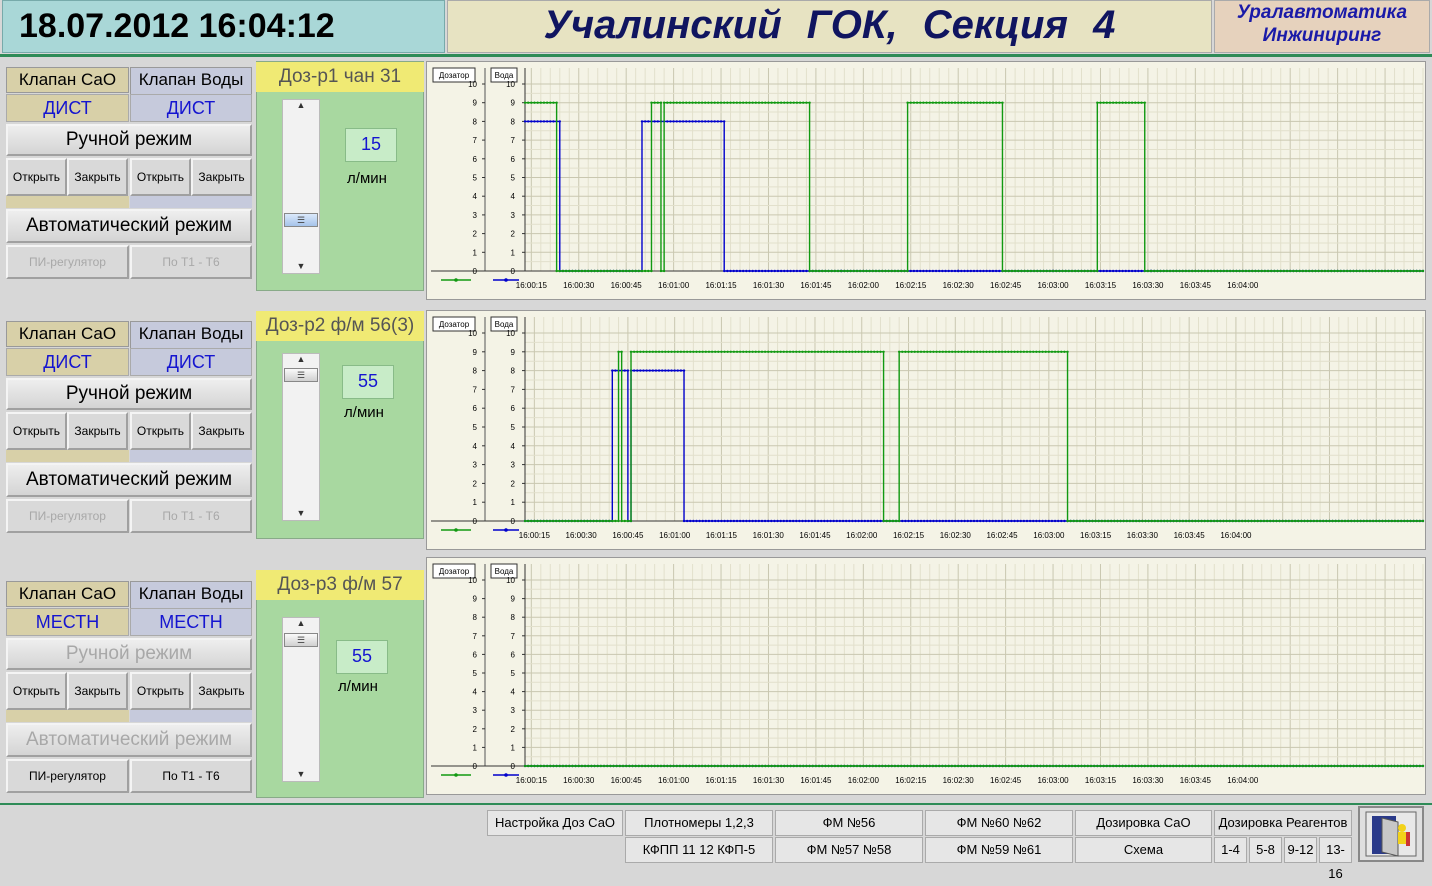  Describe the element at coordinates (1335, 859) in the screenshot. I see `nav-page-13-16-button: 13-16` at that location.